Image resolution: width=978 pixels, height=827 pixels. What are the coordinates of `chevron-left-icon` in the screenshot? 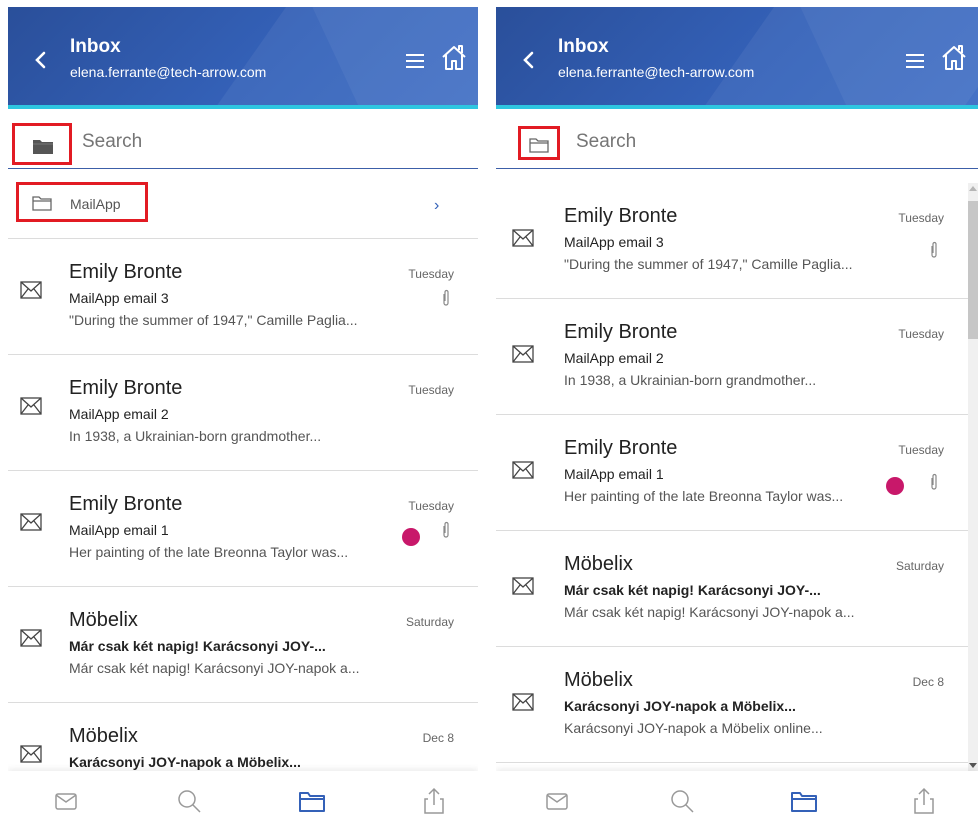 It's located at (40, 60).